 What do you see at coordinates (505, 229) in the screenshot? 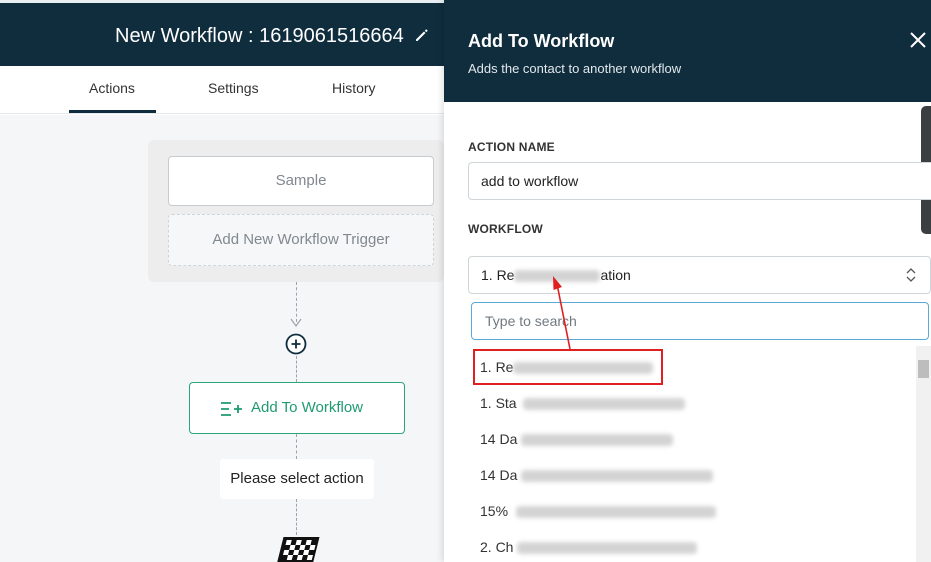
I see `workflow-label: WORKFLOW` at bounding box center [505, 229].